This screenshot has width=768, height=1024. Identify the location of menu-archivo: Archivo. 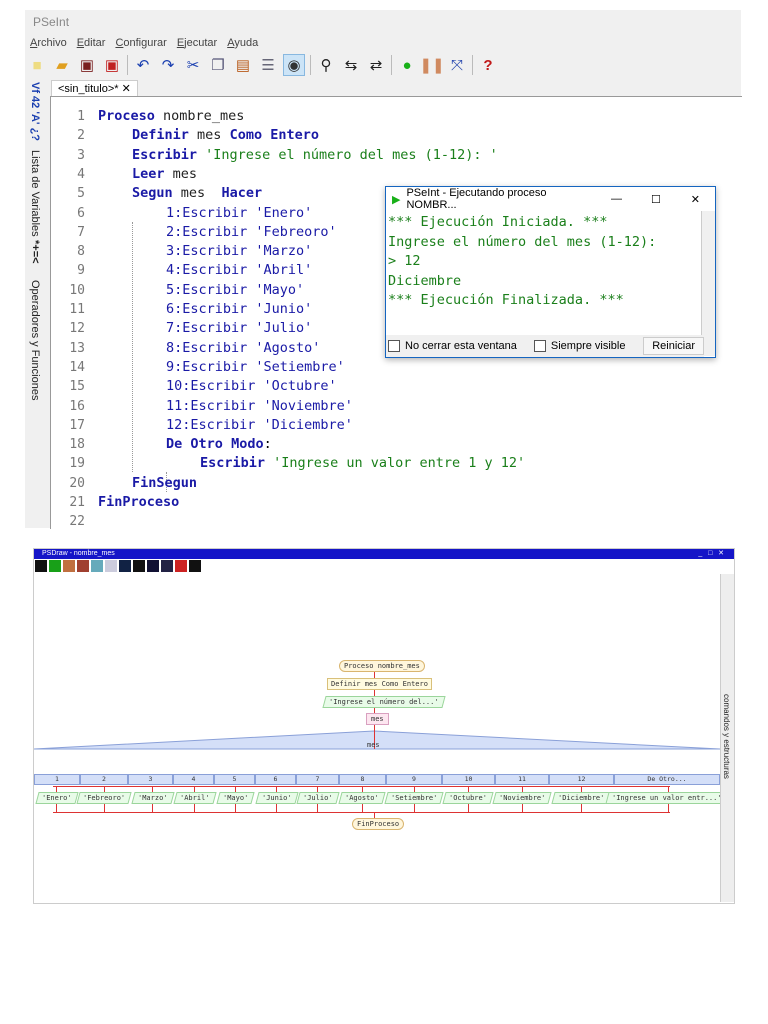
(48, 43).